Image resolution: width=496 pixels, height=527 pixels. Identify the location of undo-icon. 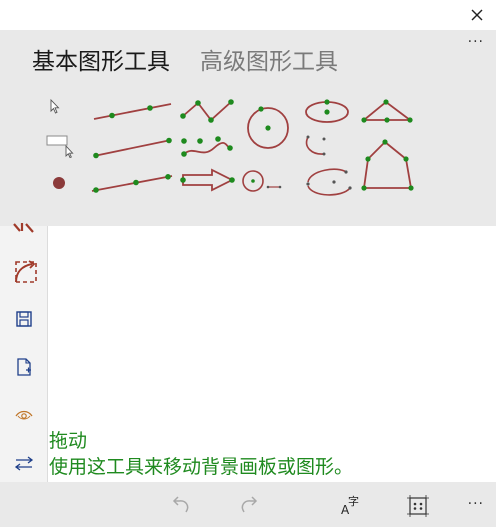
(181, 505).